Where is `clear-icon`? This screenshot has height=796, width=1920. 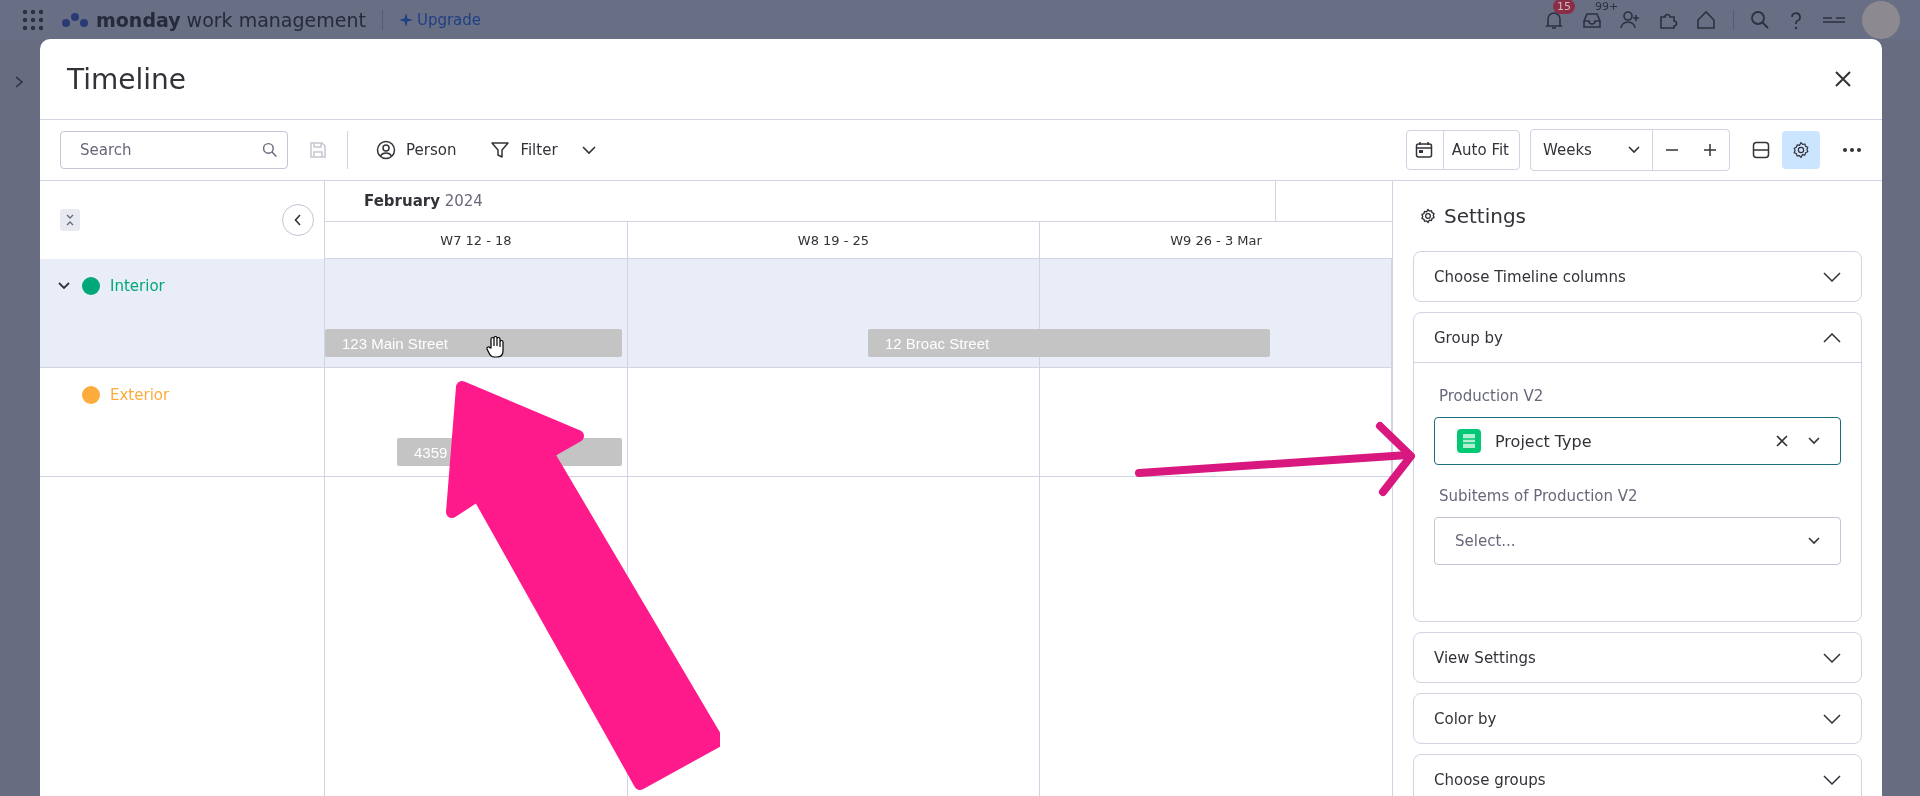 clear-icon is located at coordinates (1782, 441).